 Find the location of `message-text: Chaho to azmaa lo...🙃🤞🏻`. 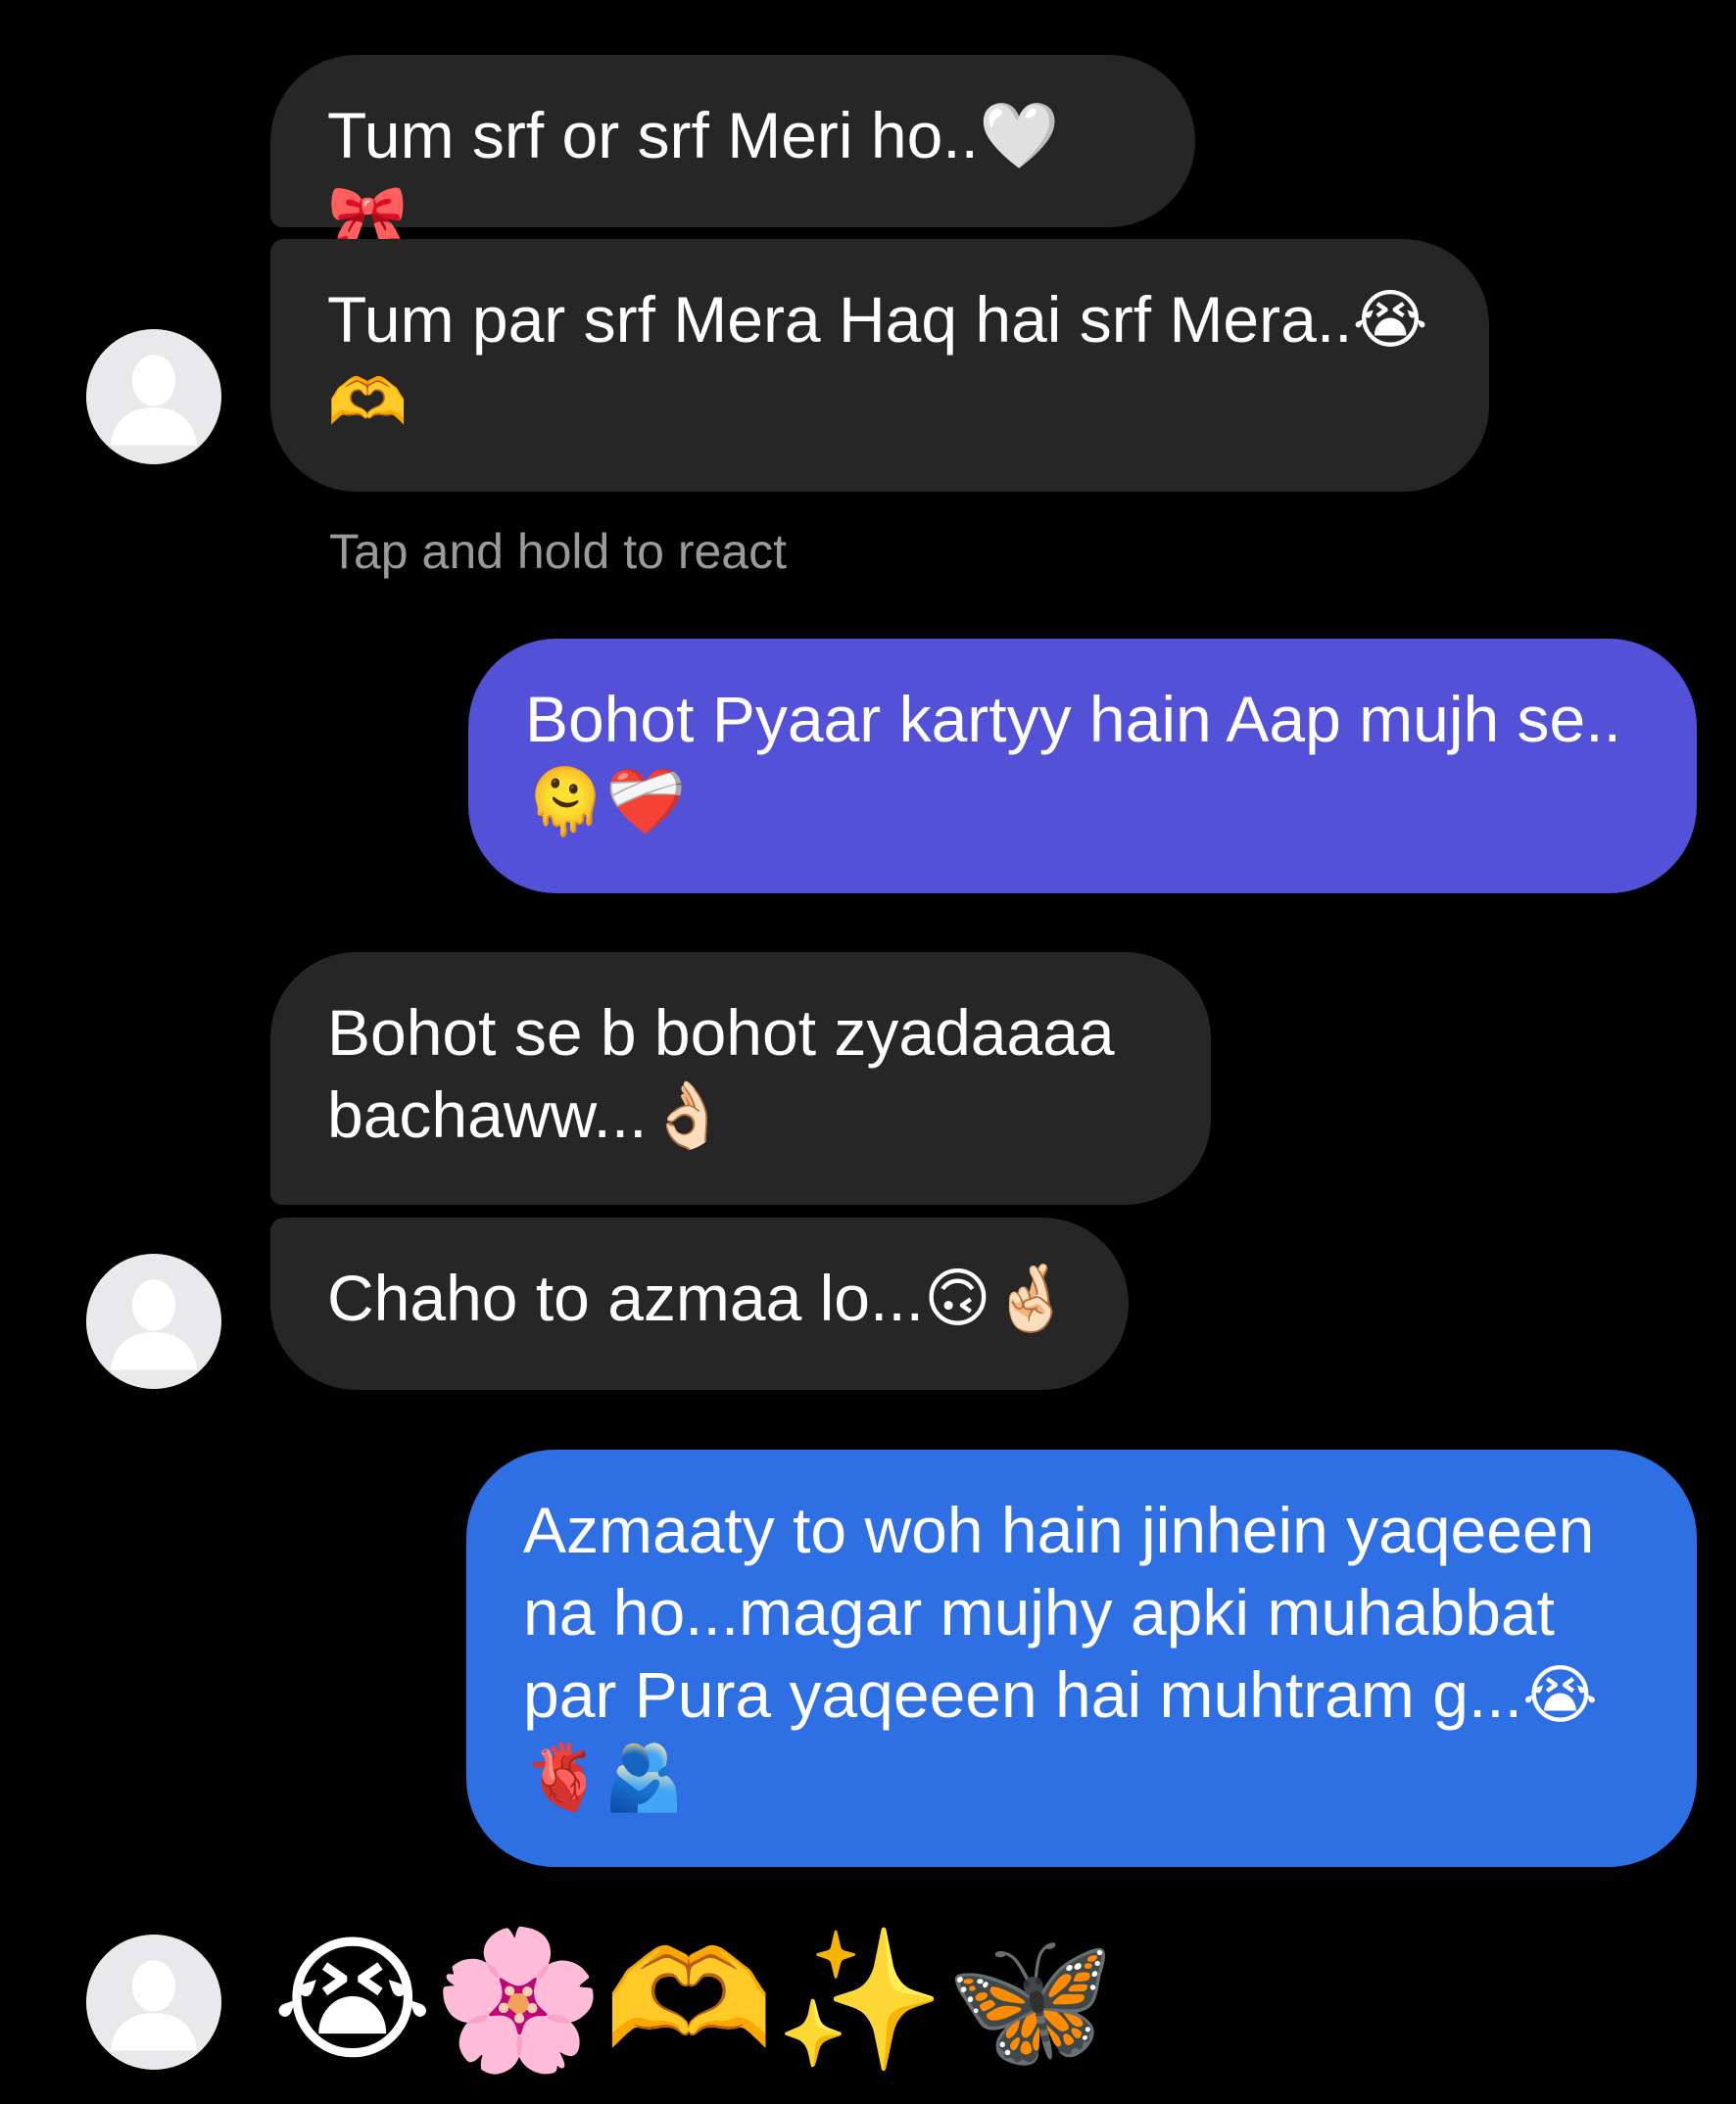

message-text: Chaho to azmaa lo...🙃🤞🏻 is located at coordinates (700, 1298).